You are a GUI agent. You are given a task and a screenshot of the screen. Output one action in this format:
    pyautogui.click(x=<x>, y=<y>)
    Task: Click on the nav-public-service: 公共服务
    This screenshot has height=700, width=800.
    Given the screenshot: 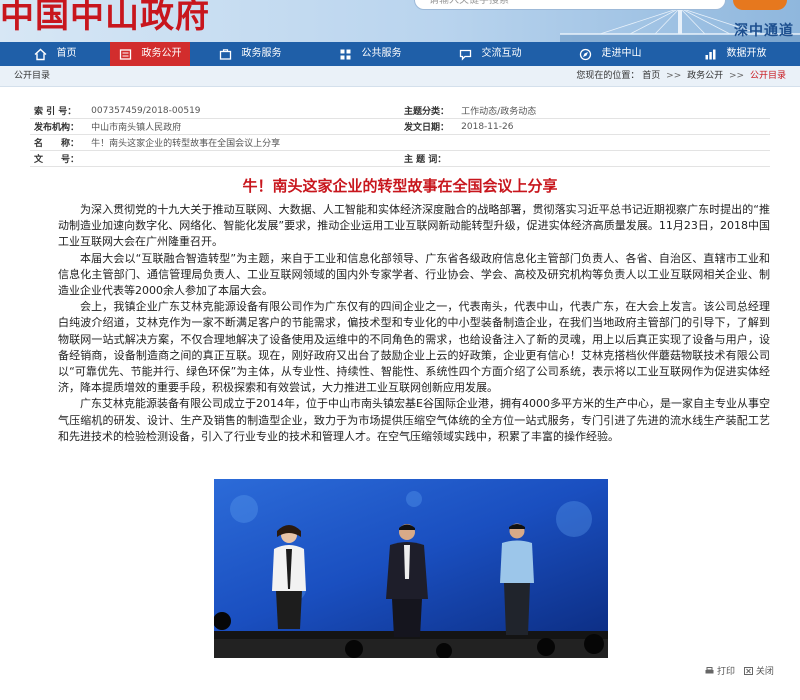 What is the action you would take?
    pyautogui.click(x=370, y=54)
    